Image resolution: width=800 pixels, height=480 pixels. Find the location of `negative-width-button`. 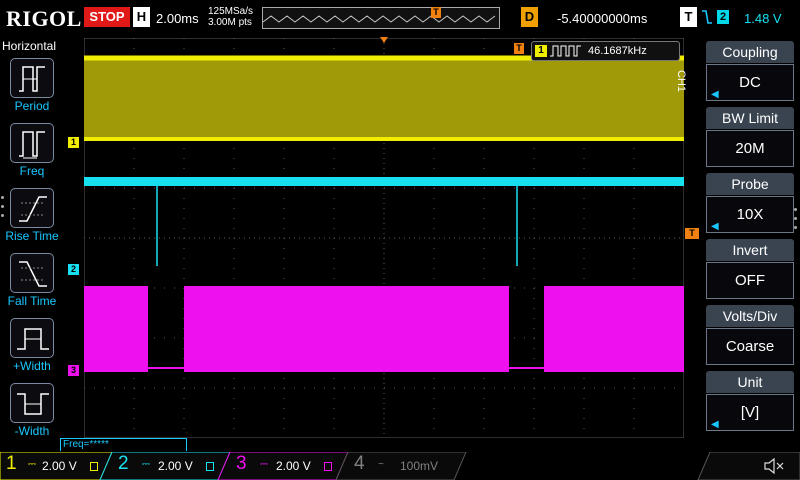

negative-width-button is located at coordinates (32, 403).